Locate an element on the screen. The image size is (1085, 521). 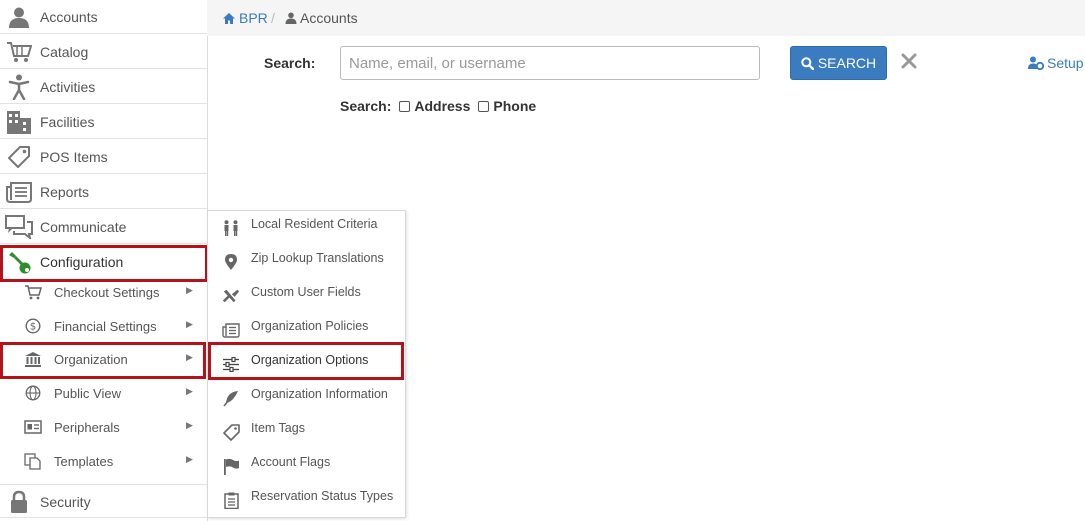
sidebar-subitem-organization: Organization ▶ is located at coordinates (103, 359).